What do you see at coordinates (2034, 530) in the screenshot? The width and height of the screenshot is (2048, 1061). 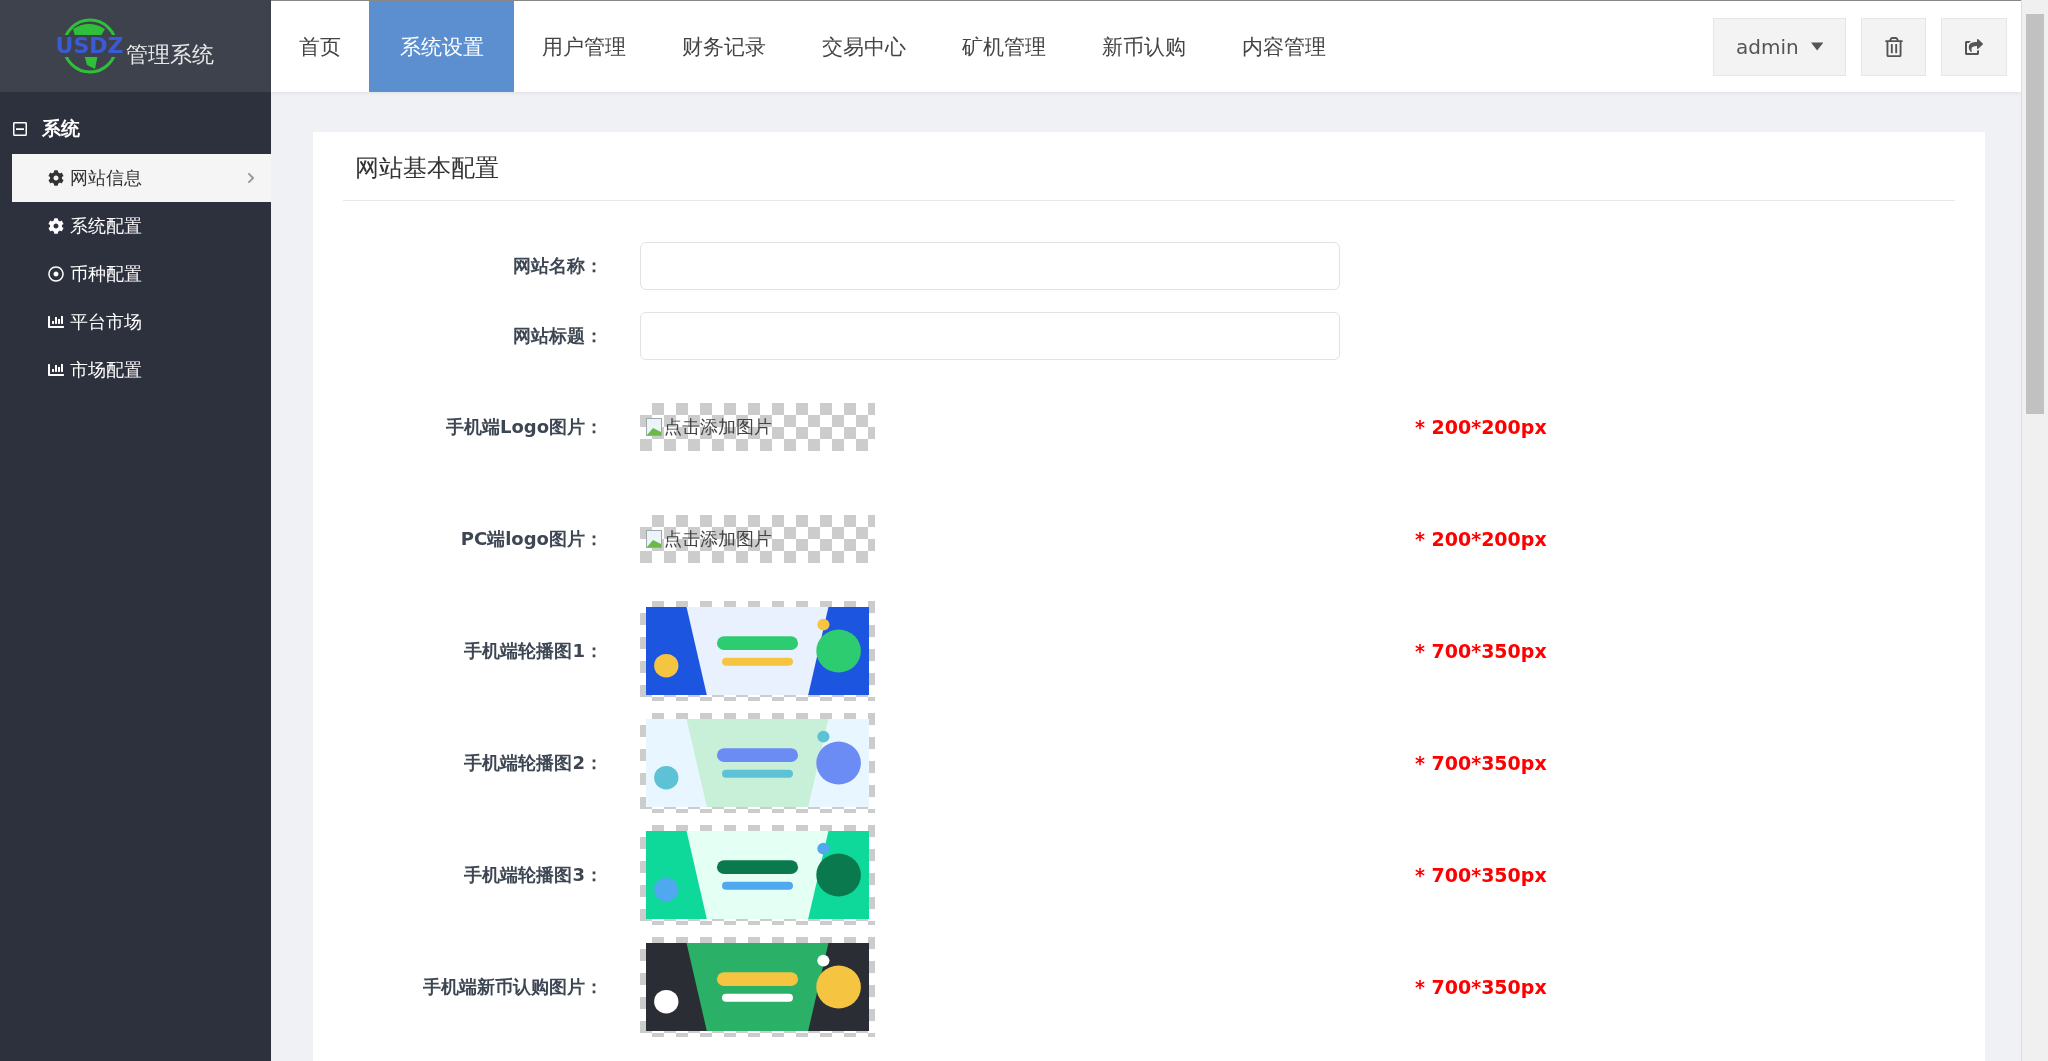 I see `scrollbar` at bounding box center [2034, 530].